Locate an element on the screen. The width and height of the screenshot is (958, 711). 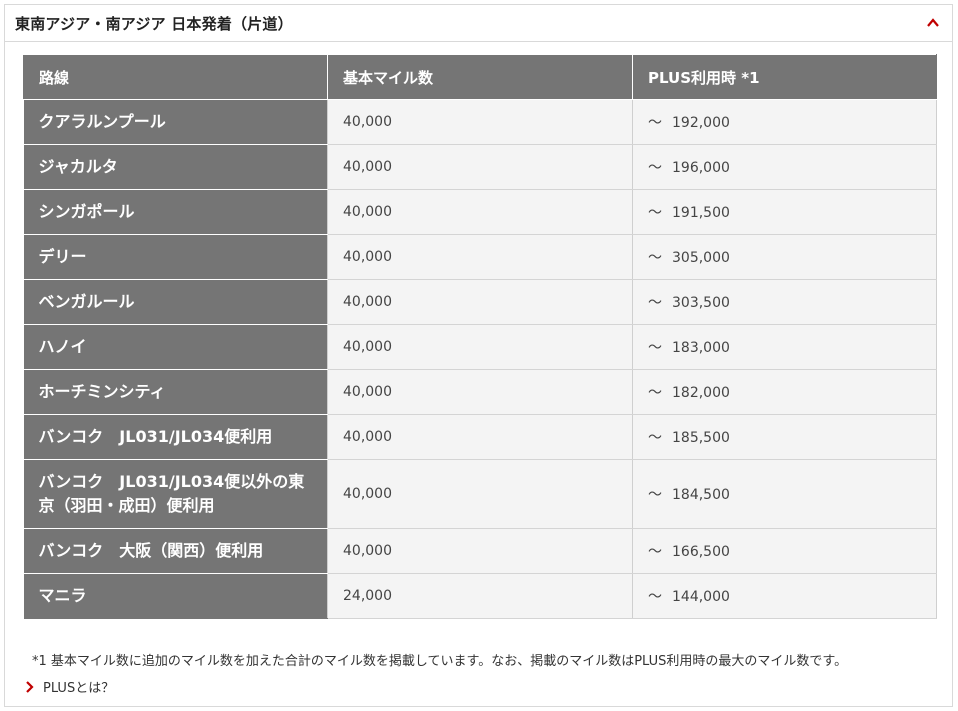
plus-info-link-label: PLUSとは？ is located at coordinates (79, 688).